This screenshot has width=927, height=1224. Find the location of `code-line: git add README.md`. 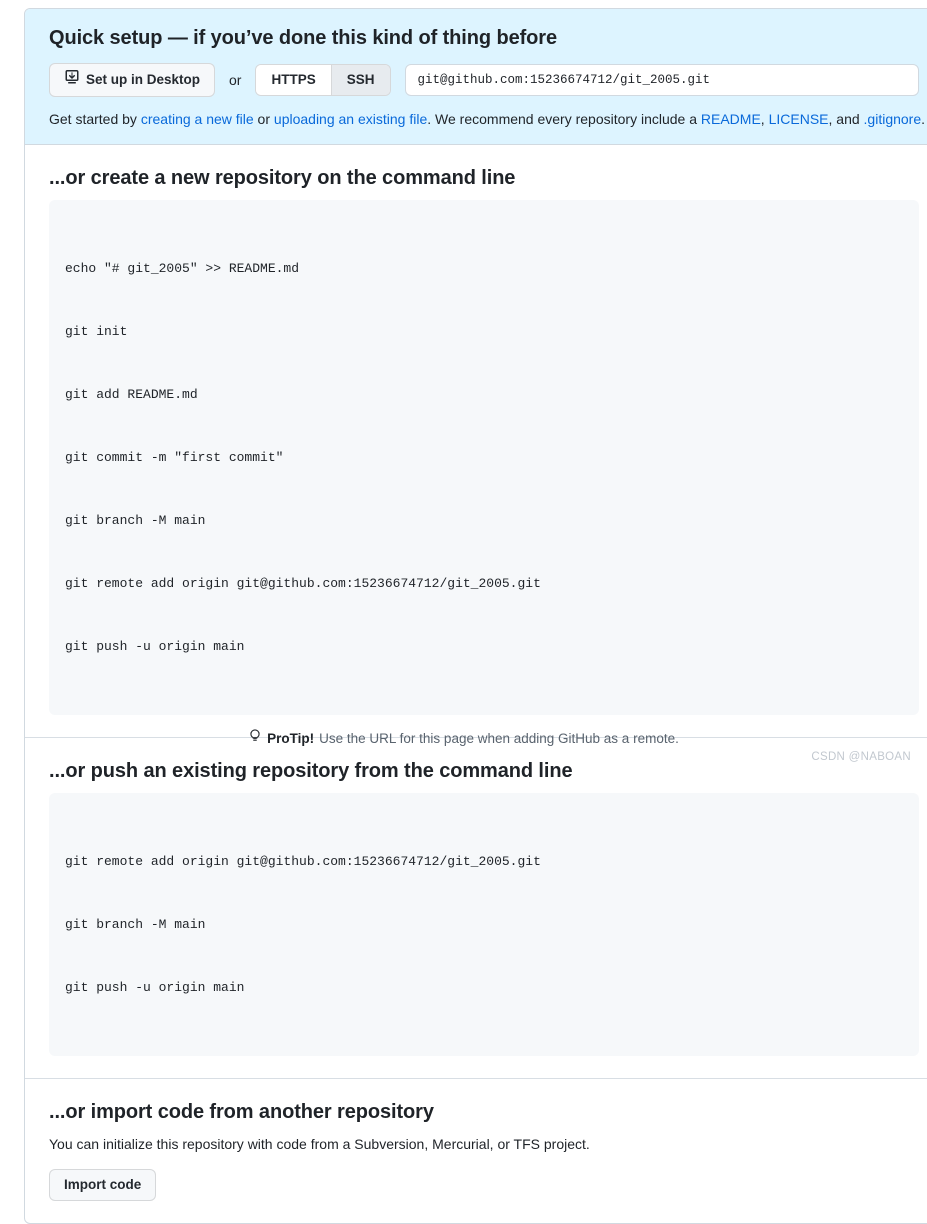

code-line: git add README.md is located at coordinates (131, 394).